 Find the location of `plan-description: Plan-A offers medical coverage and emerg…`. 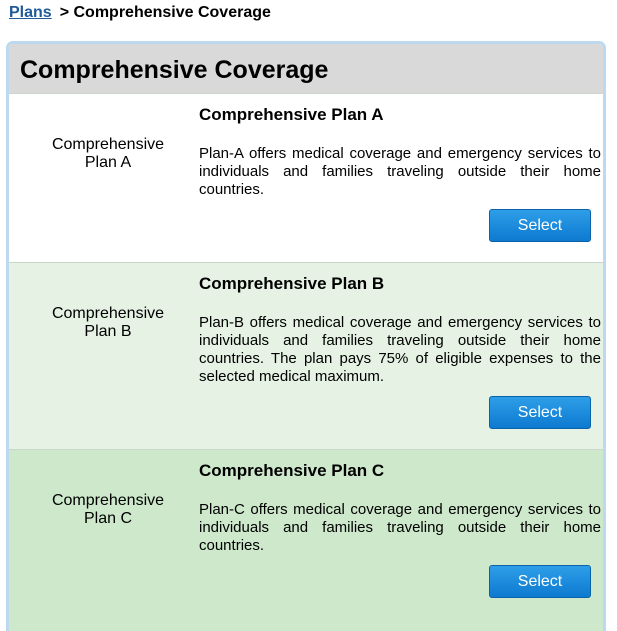

plan-description: Plan-A offers medical coverage and emerg… is located at coordinates (400, 171).